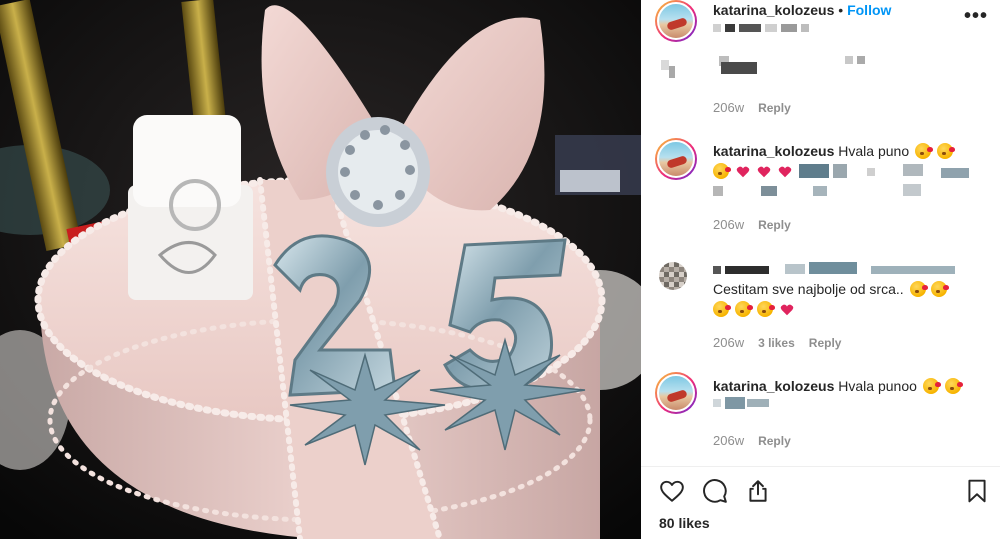 The height and width of the screenshot is (539, 1000). What do you see at coordinates (808, 289) in the screenshot?
I see `comment-text: Cestitam sve najbolje od srca..` at bounding box center [808, 289].